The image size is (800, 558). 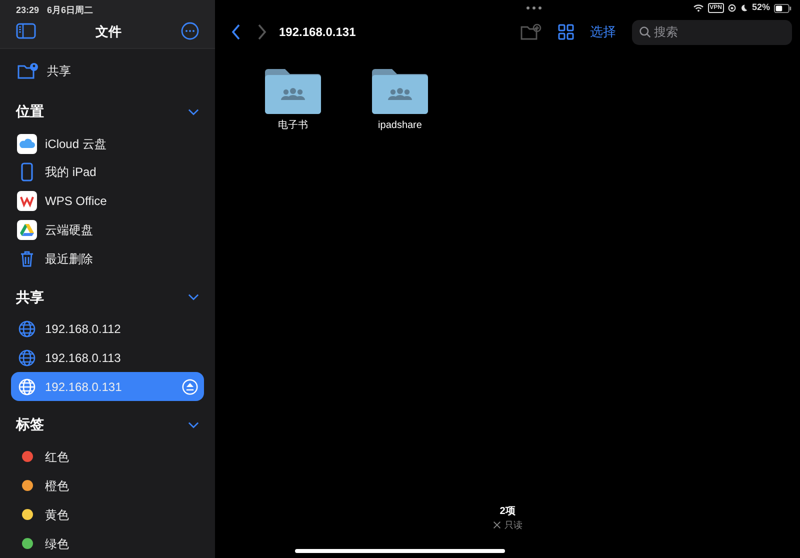 What do you see at coordinates (30, 424) in the screenshot?
I see `section-title: 标签` at bounding box center [30, 424].